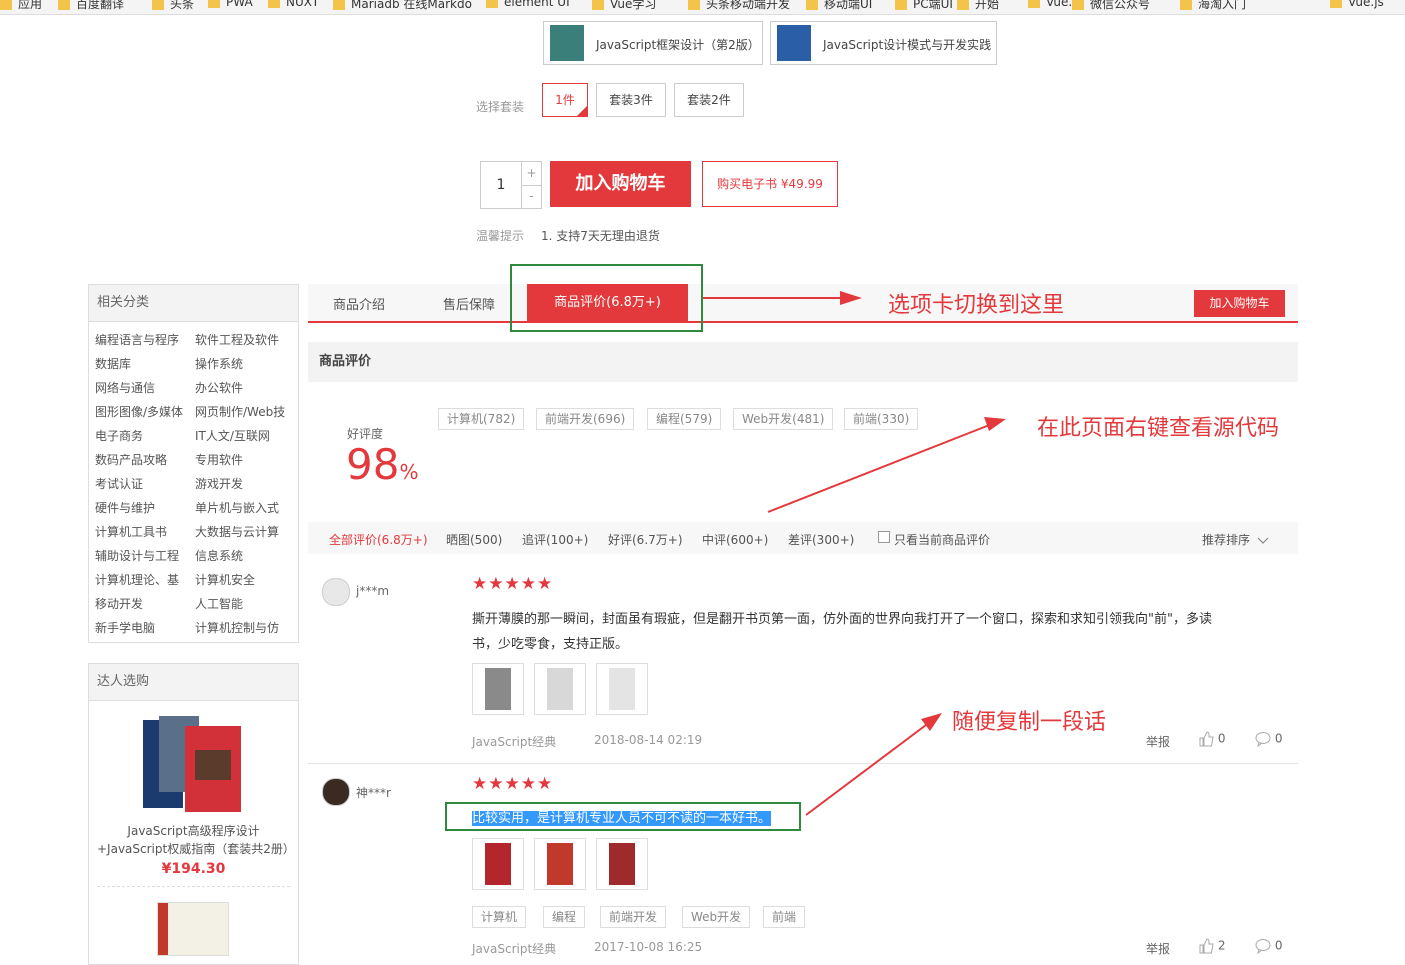  Describe the element at coordinates (1158, 428) in the screenshot. I see `annotation-view-source: 在此页面右键查看源代码` at that location.